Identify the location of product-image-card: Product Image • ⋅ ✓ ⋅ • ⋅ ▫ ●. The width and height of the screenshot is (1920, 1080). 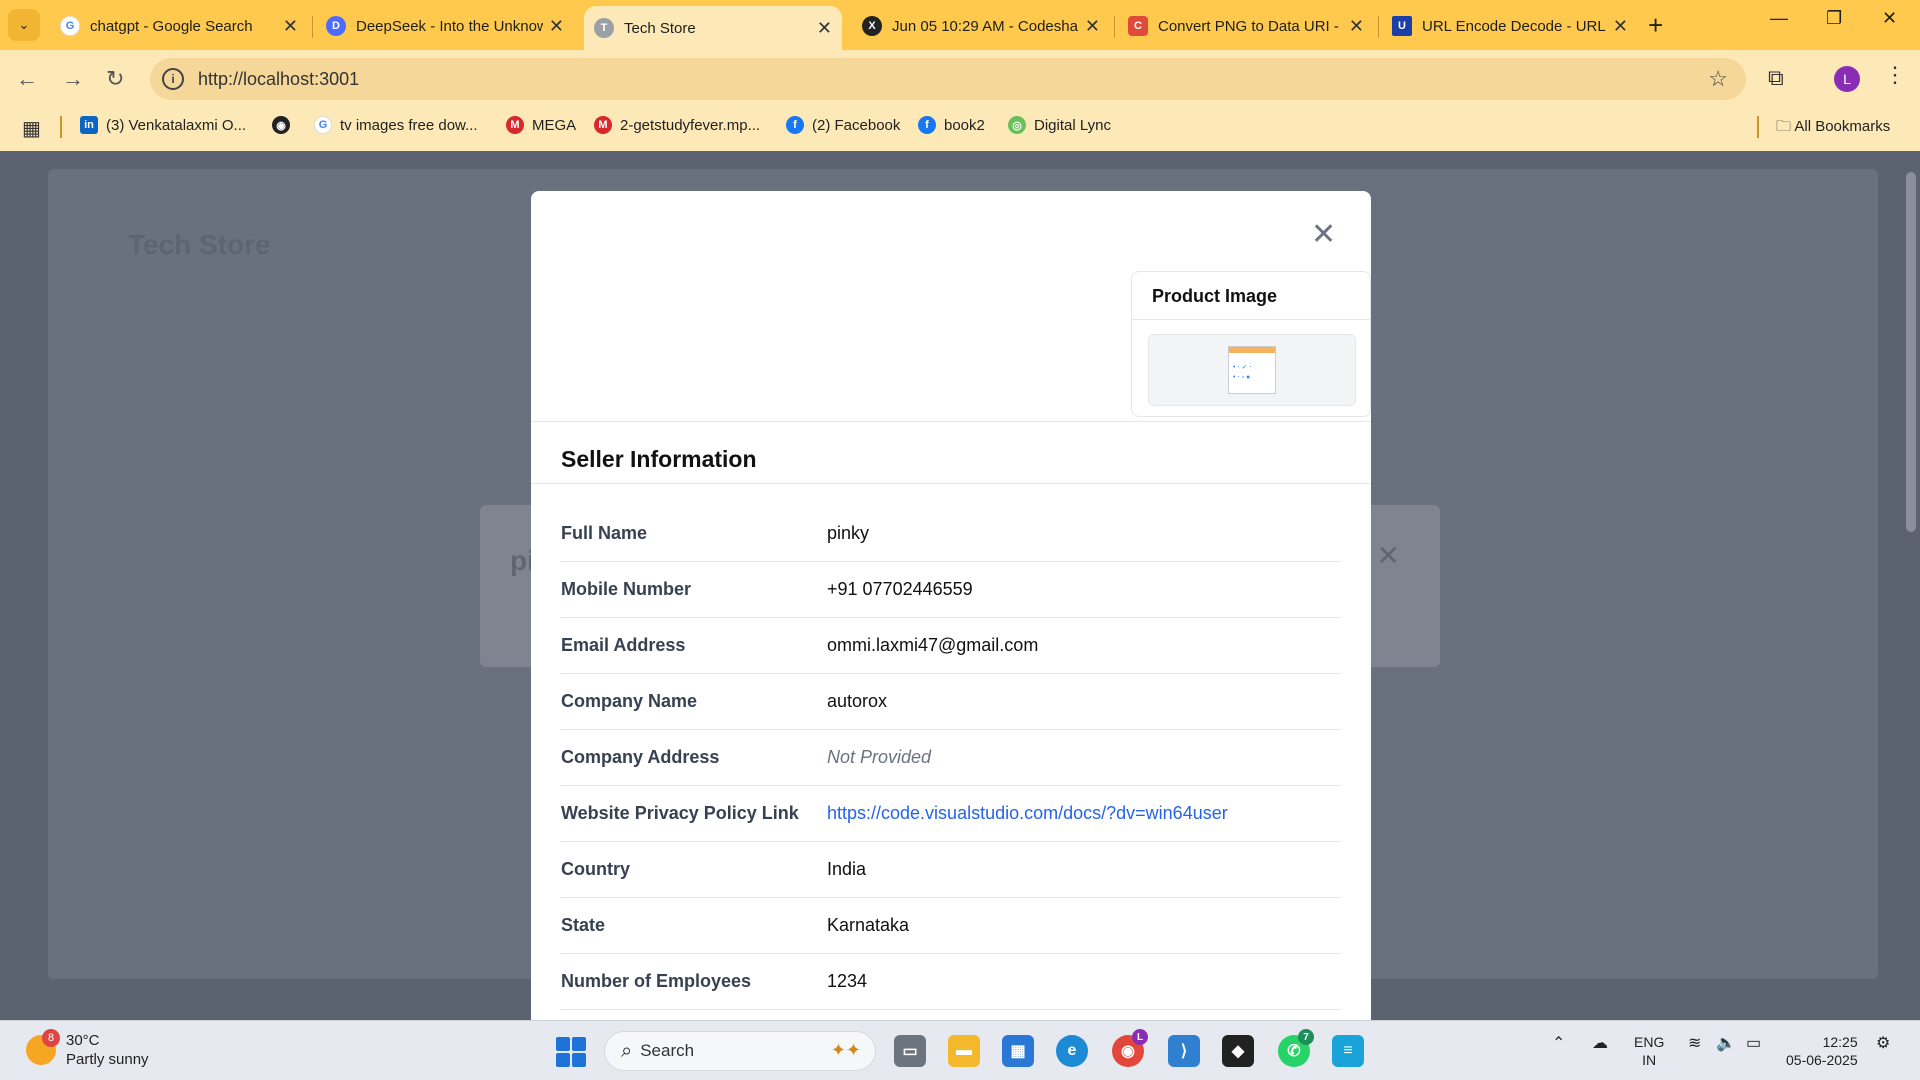
(1251, 344).